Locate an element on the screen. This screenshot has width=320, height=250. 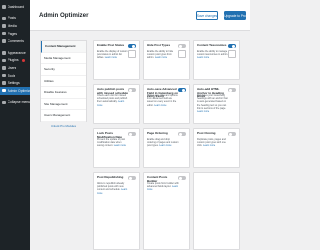
module-title: Hide Post Types is located at coordinates (159, 45).